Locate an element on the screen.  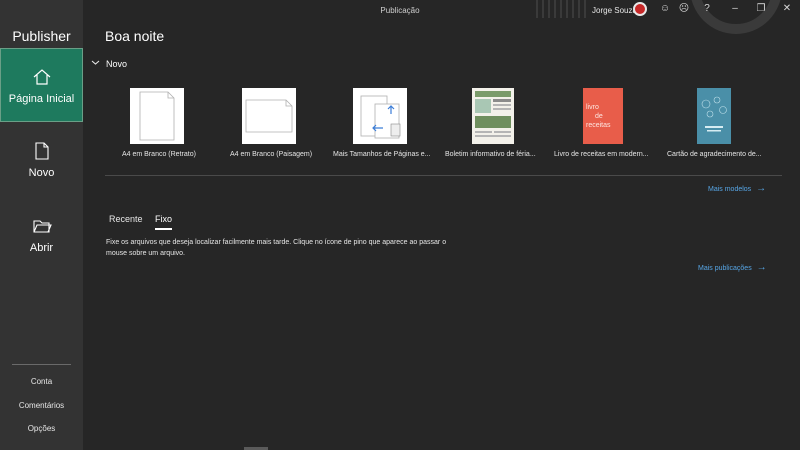
sidebar-item-label: Novo is located at coordinates (41, 173).